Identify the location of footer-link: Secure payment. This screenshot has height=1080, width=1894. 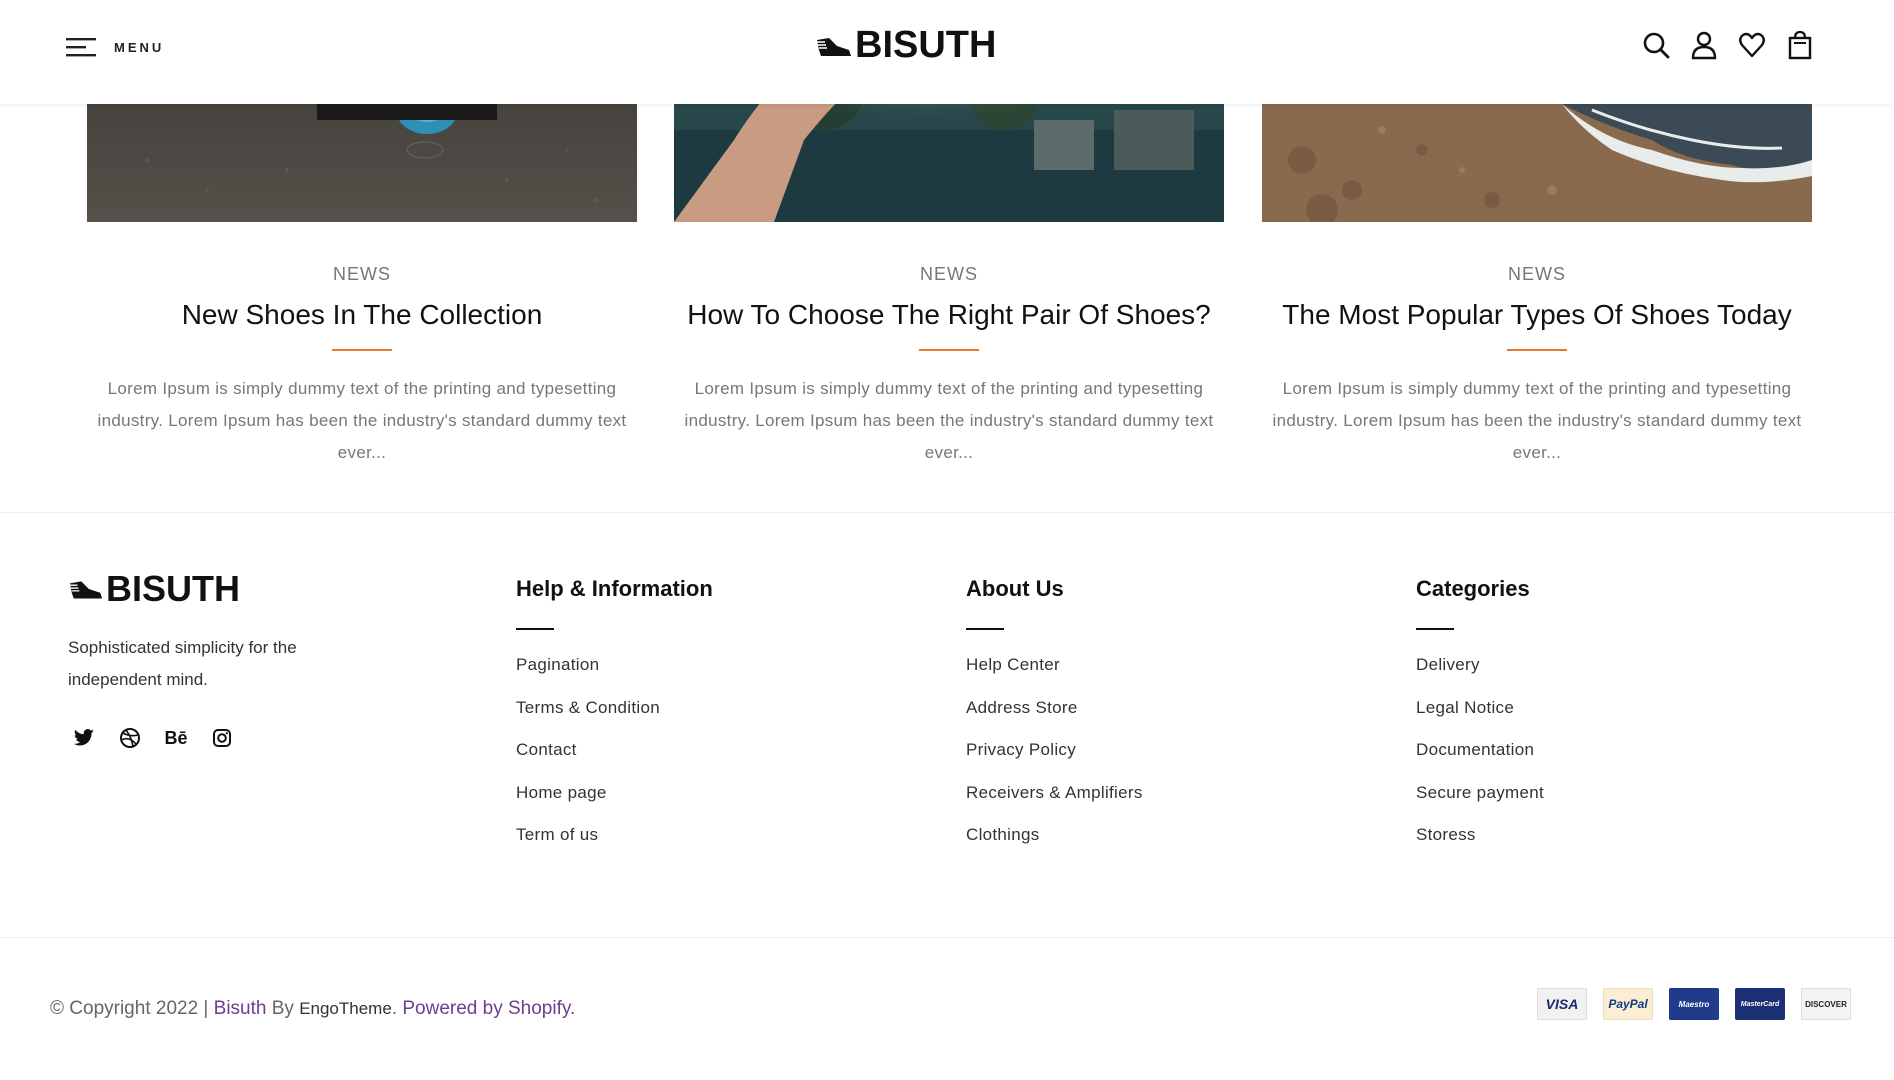
(1480, 799).